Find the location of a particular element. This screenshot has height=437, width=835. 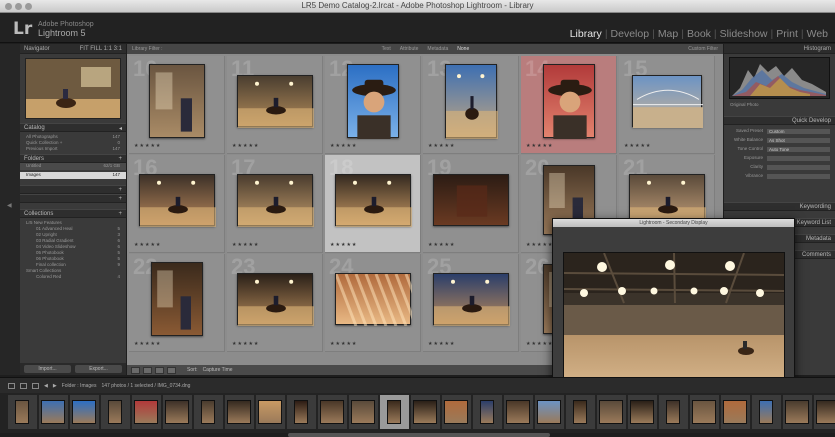

filter-attribute: Attribute is located at coordinates (409, 49).